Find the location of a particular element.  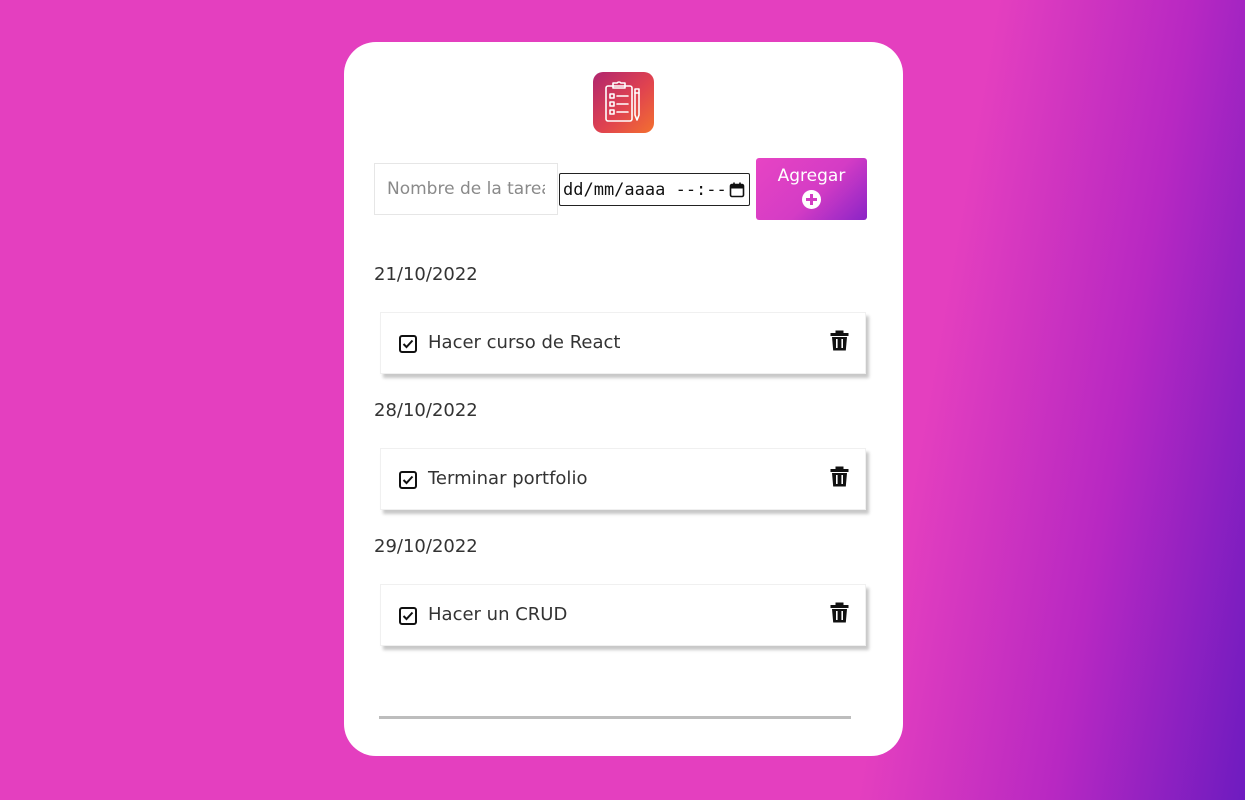

task-label: Hacer un CRUD is located at coordinates (498, 614).